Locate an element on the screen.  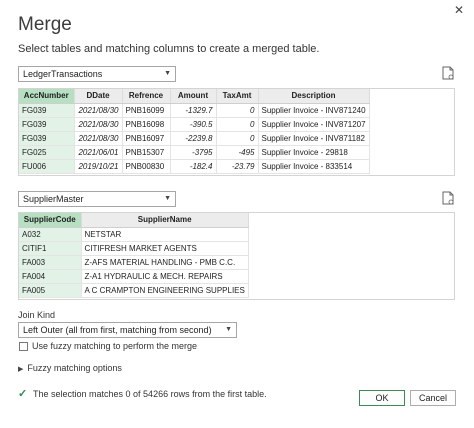
table-cell: Z-A1 HYDRAULIC & MECH. REPAIRS is located at coordinates (165, 276).